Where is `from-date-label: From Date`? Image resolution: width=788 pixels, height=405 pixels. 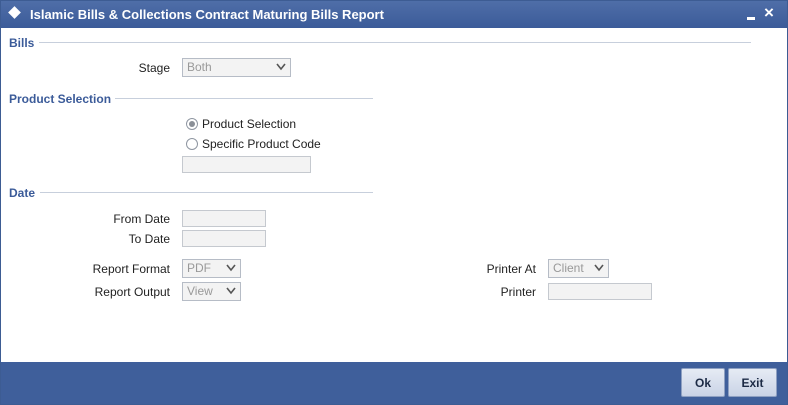 from-date-label: From Date is located at coordinates (141, 219).